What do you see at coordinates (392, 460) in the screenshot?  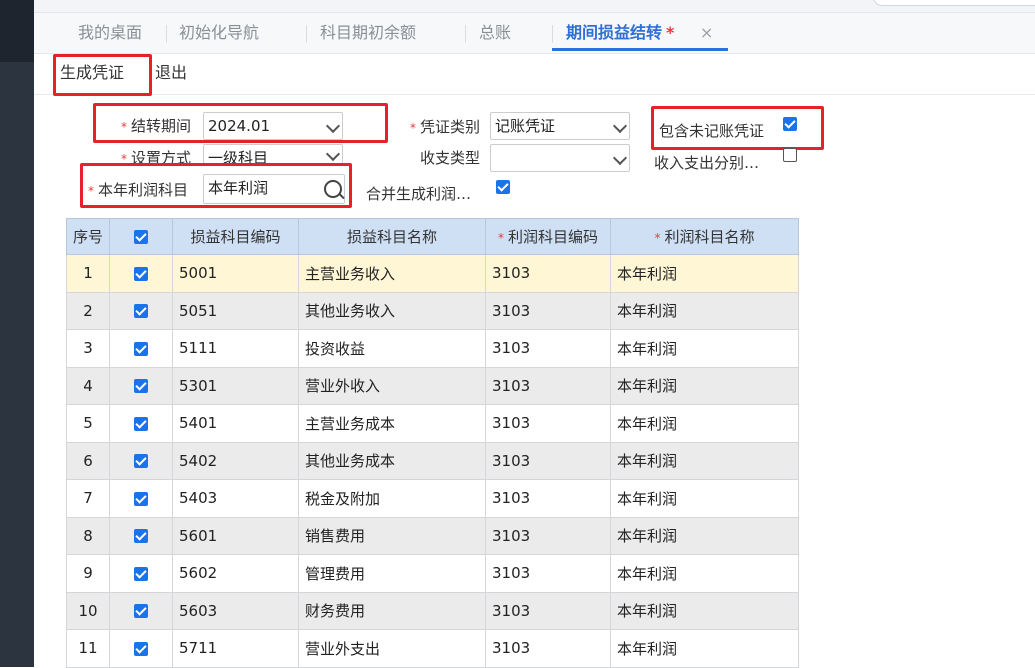 I see `cell-pl-name: 其他业务成本` at bounding box center [392, 460].